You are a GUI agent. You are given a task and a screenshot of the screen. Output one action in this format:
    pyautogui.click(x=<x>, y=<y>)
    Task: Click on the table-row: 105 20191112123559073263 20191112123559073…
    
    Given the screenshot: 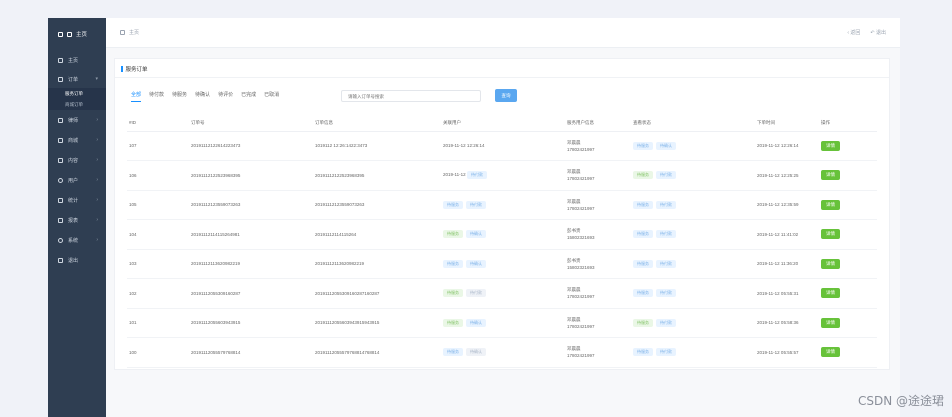 What is the action you would take?
    pyautogui.click(x=502, y=205)
    